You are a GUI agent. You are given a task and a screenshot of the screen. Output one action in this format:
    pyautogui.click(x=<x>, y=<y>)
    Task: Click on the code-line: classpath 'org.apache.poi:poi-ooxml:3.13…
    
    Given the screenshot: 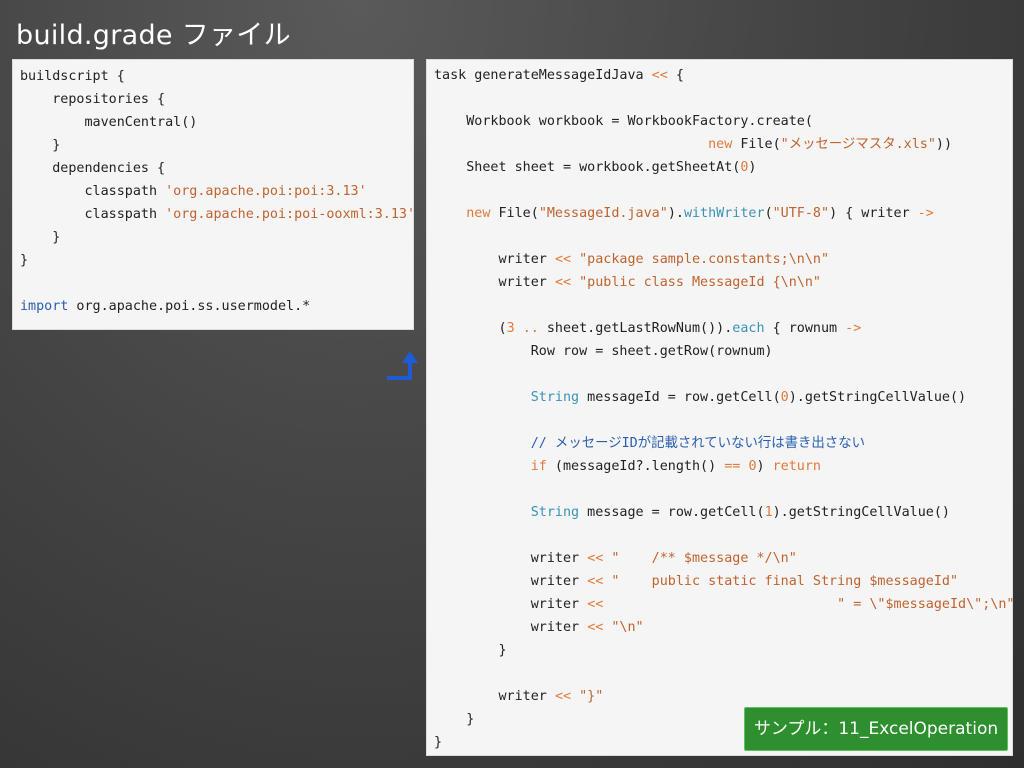 What is the action you would take?
    pyautogui.click(x=217, y=214)
    